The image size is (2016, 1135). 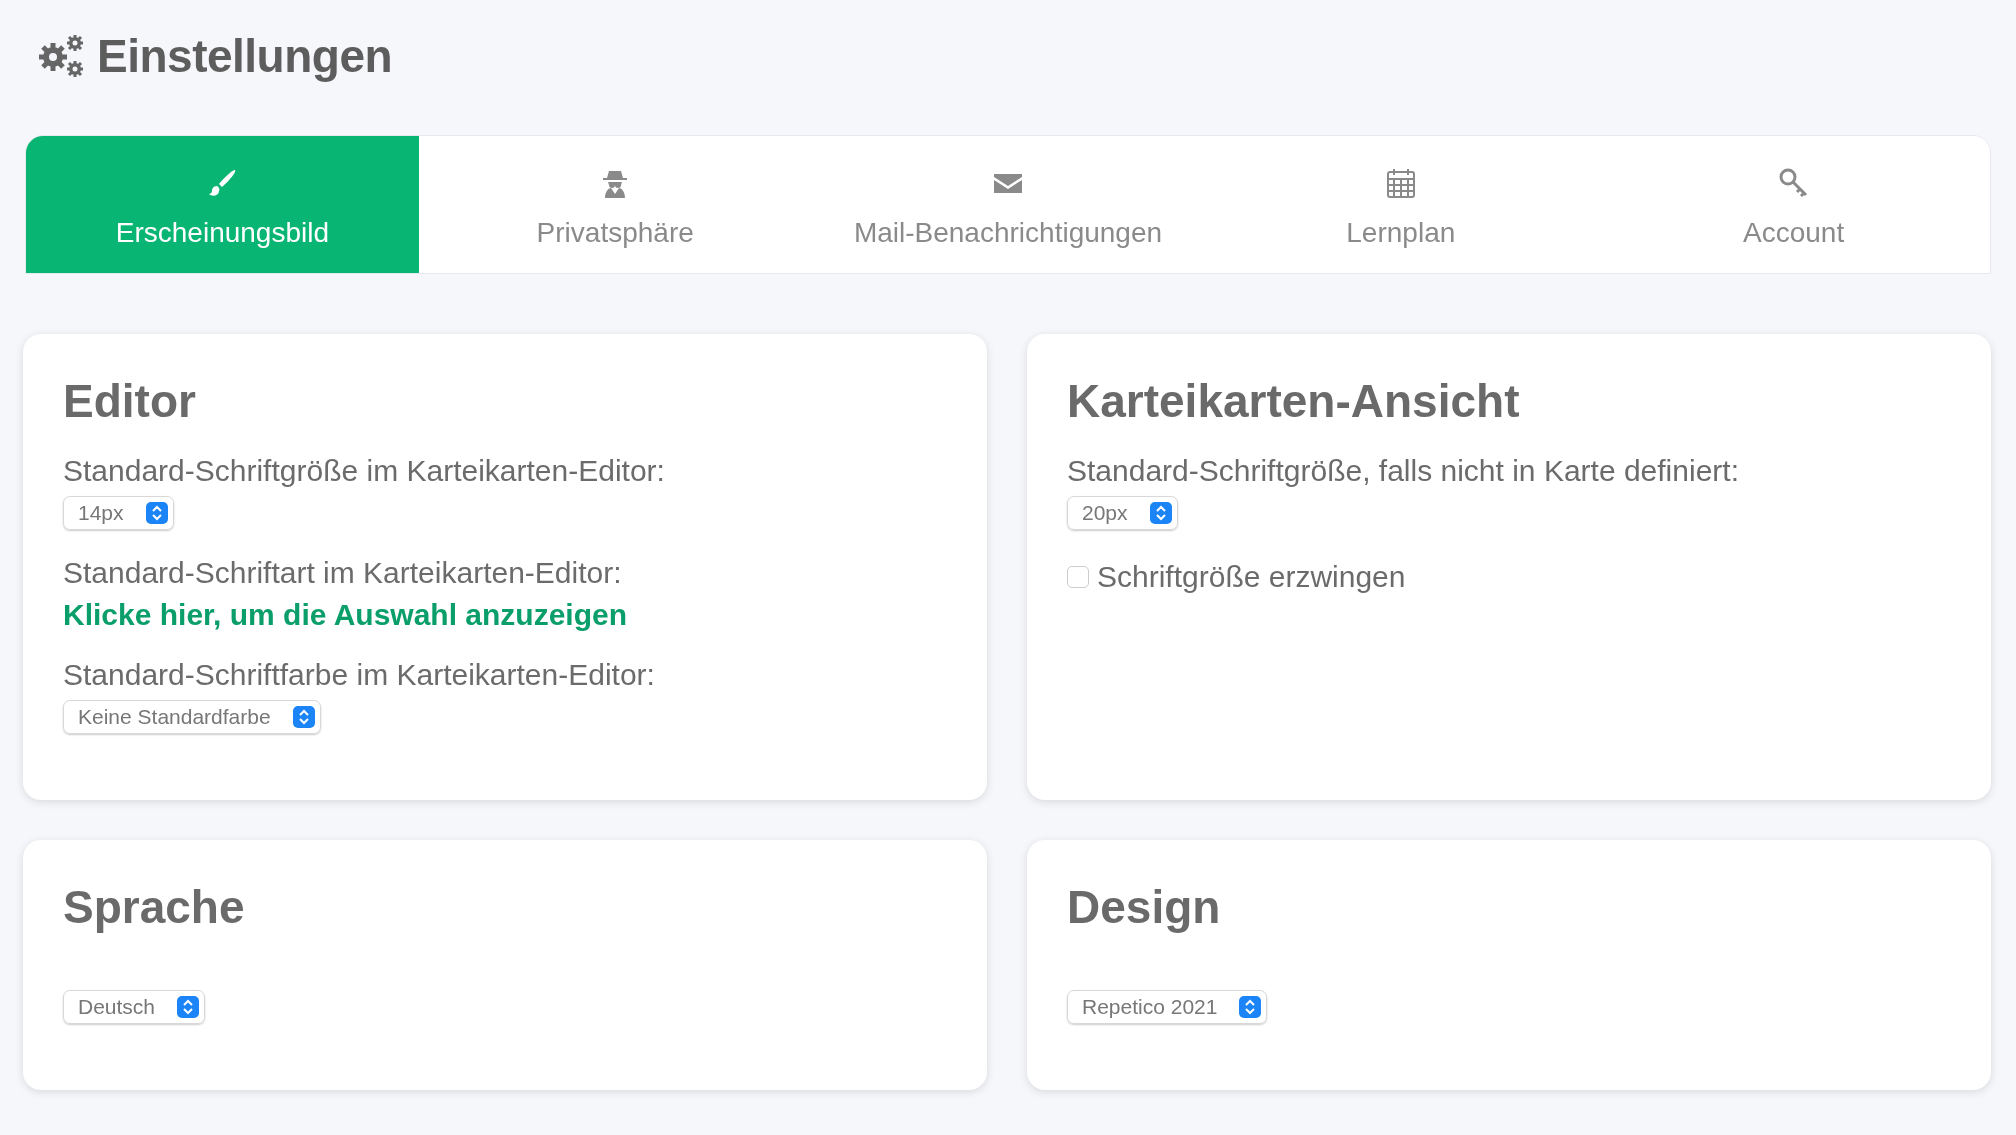 I want to click on checkbox, so click(x=1078, y=577).